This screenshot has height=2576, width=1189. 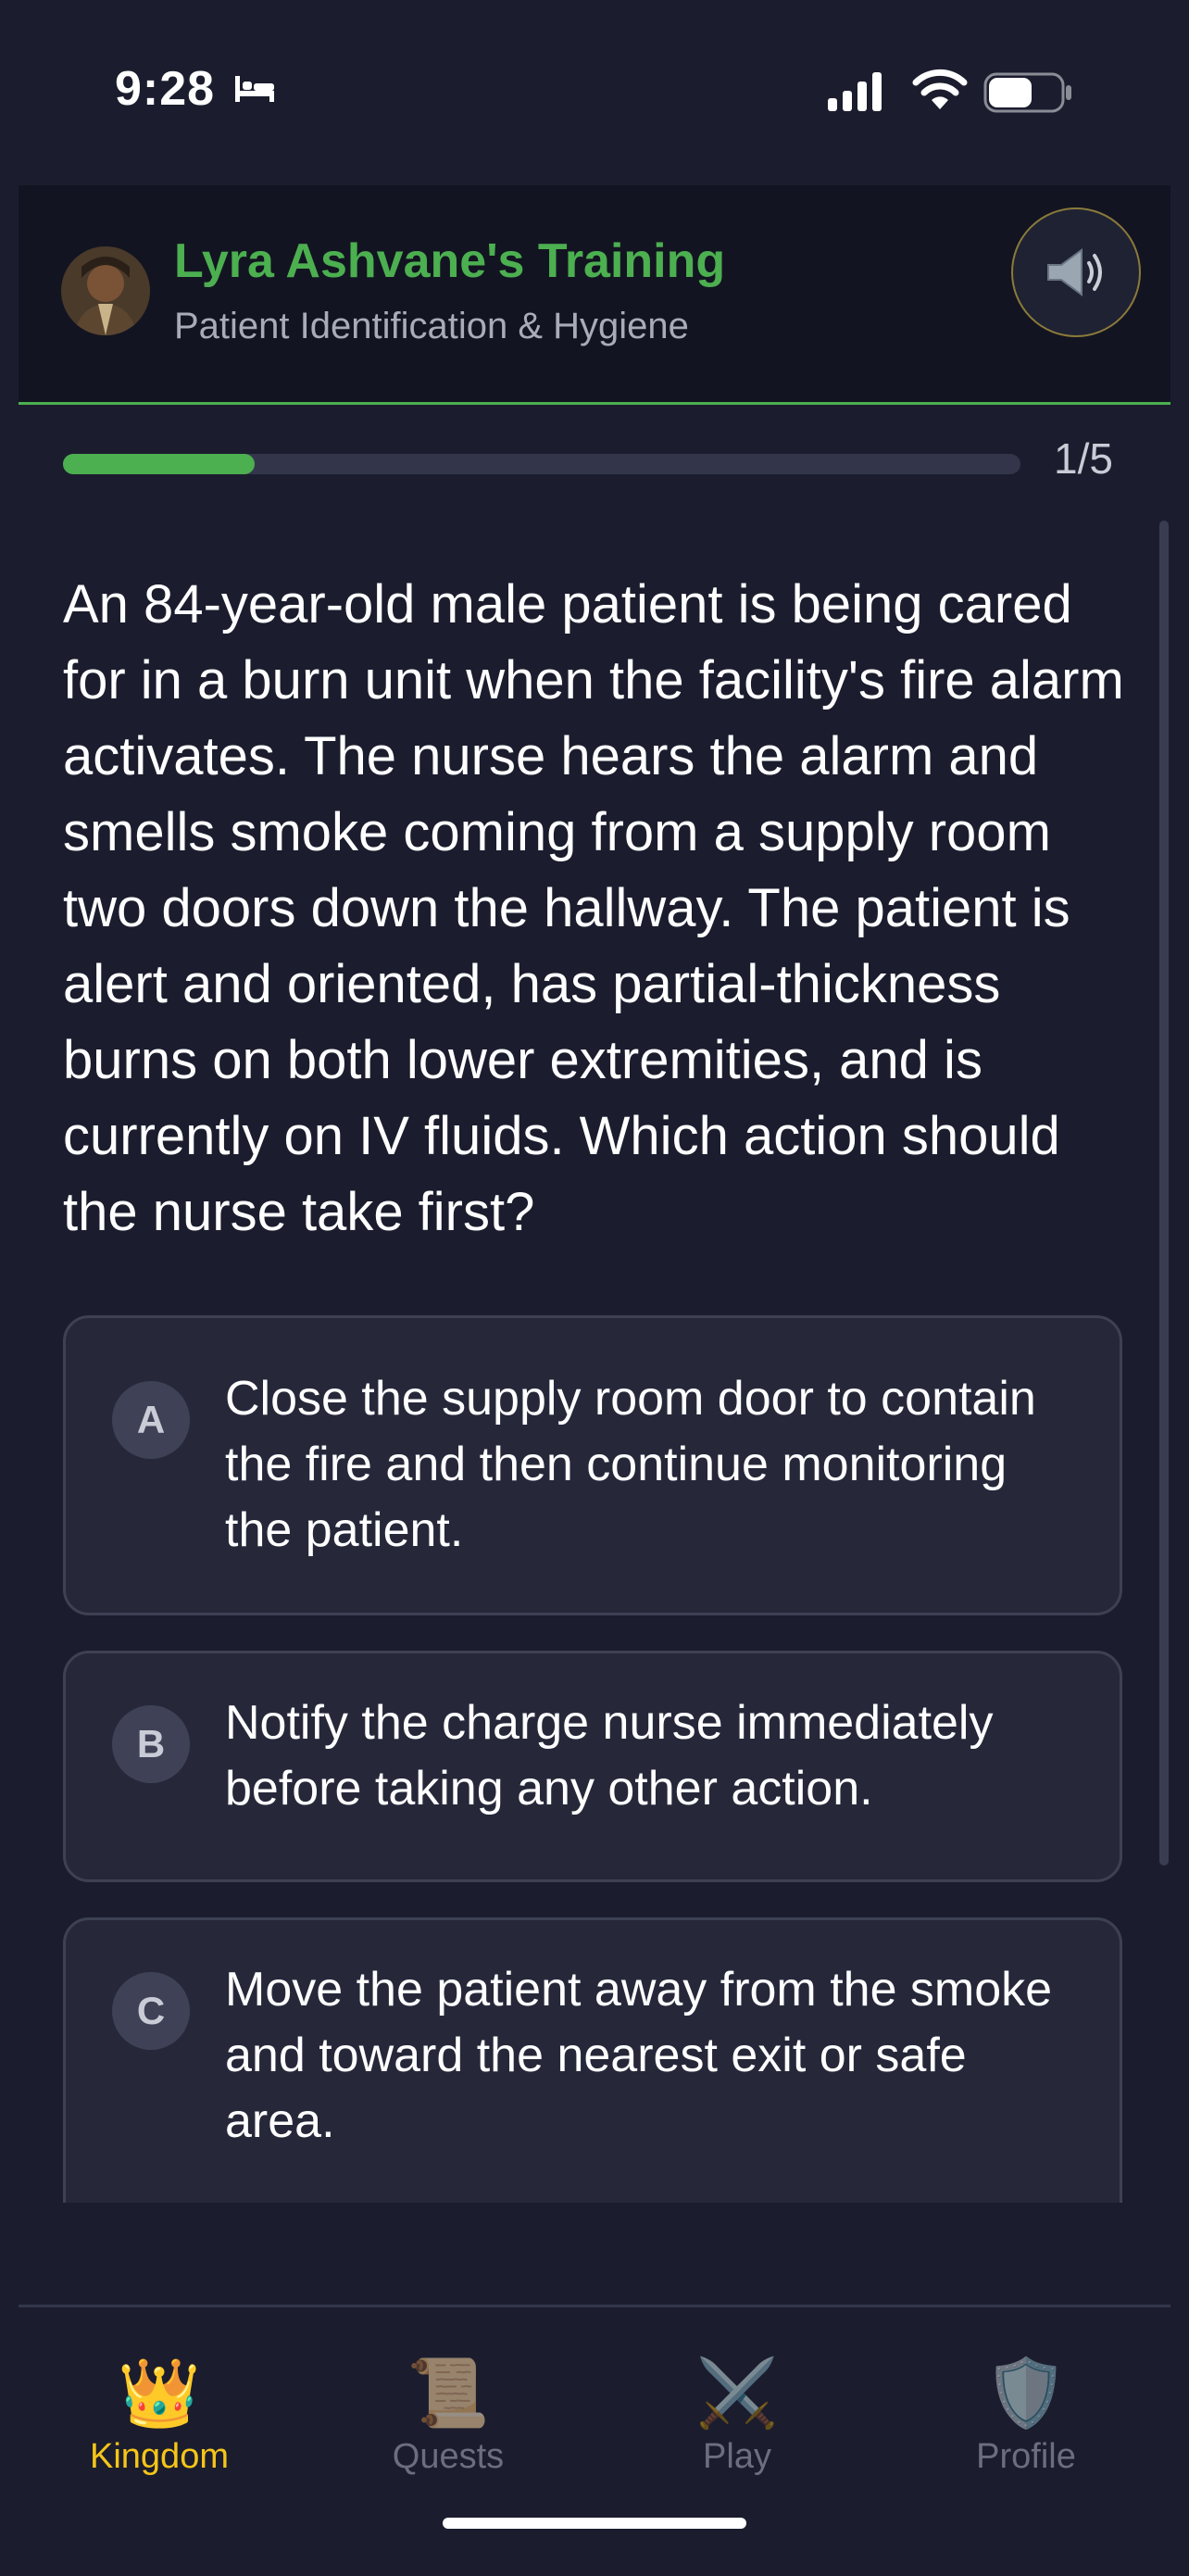 I want to click on crossed-swords-icon: ⚔️, so click(x=737, y=2393).